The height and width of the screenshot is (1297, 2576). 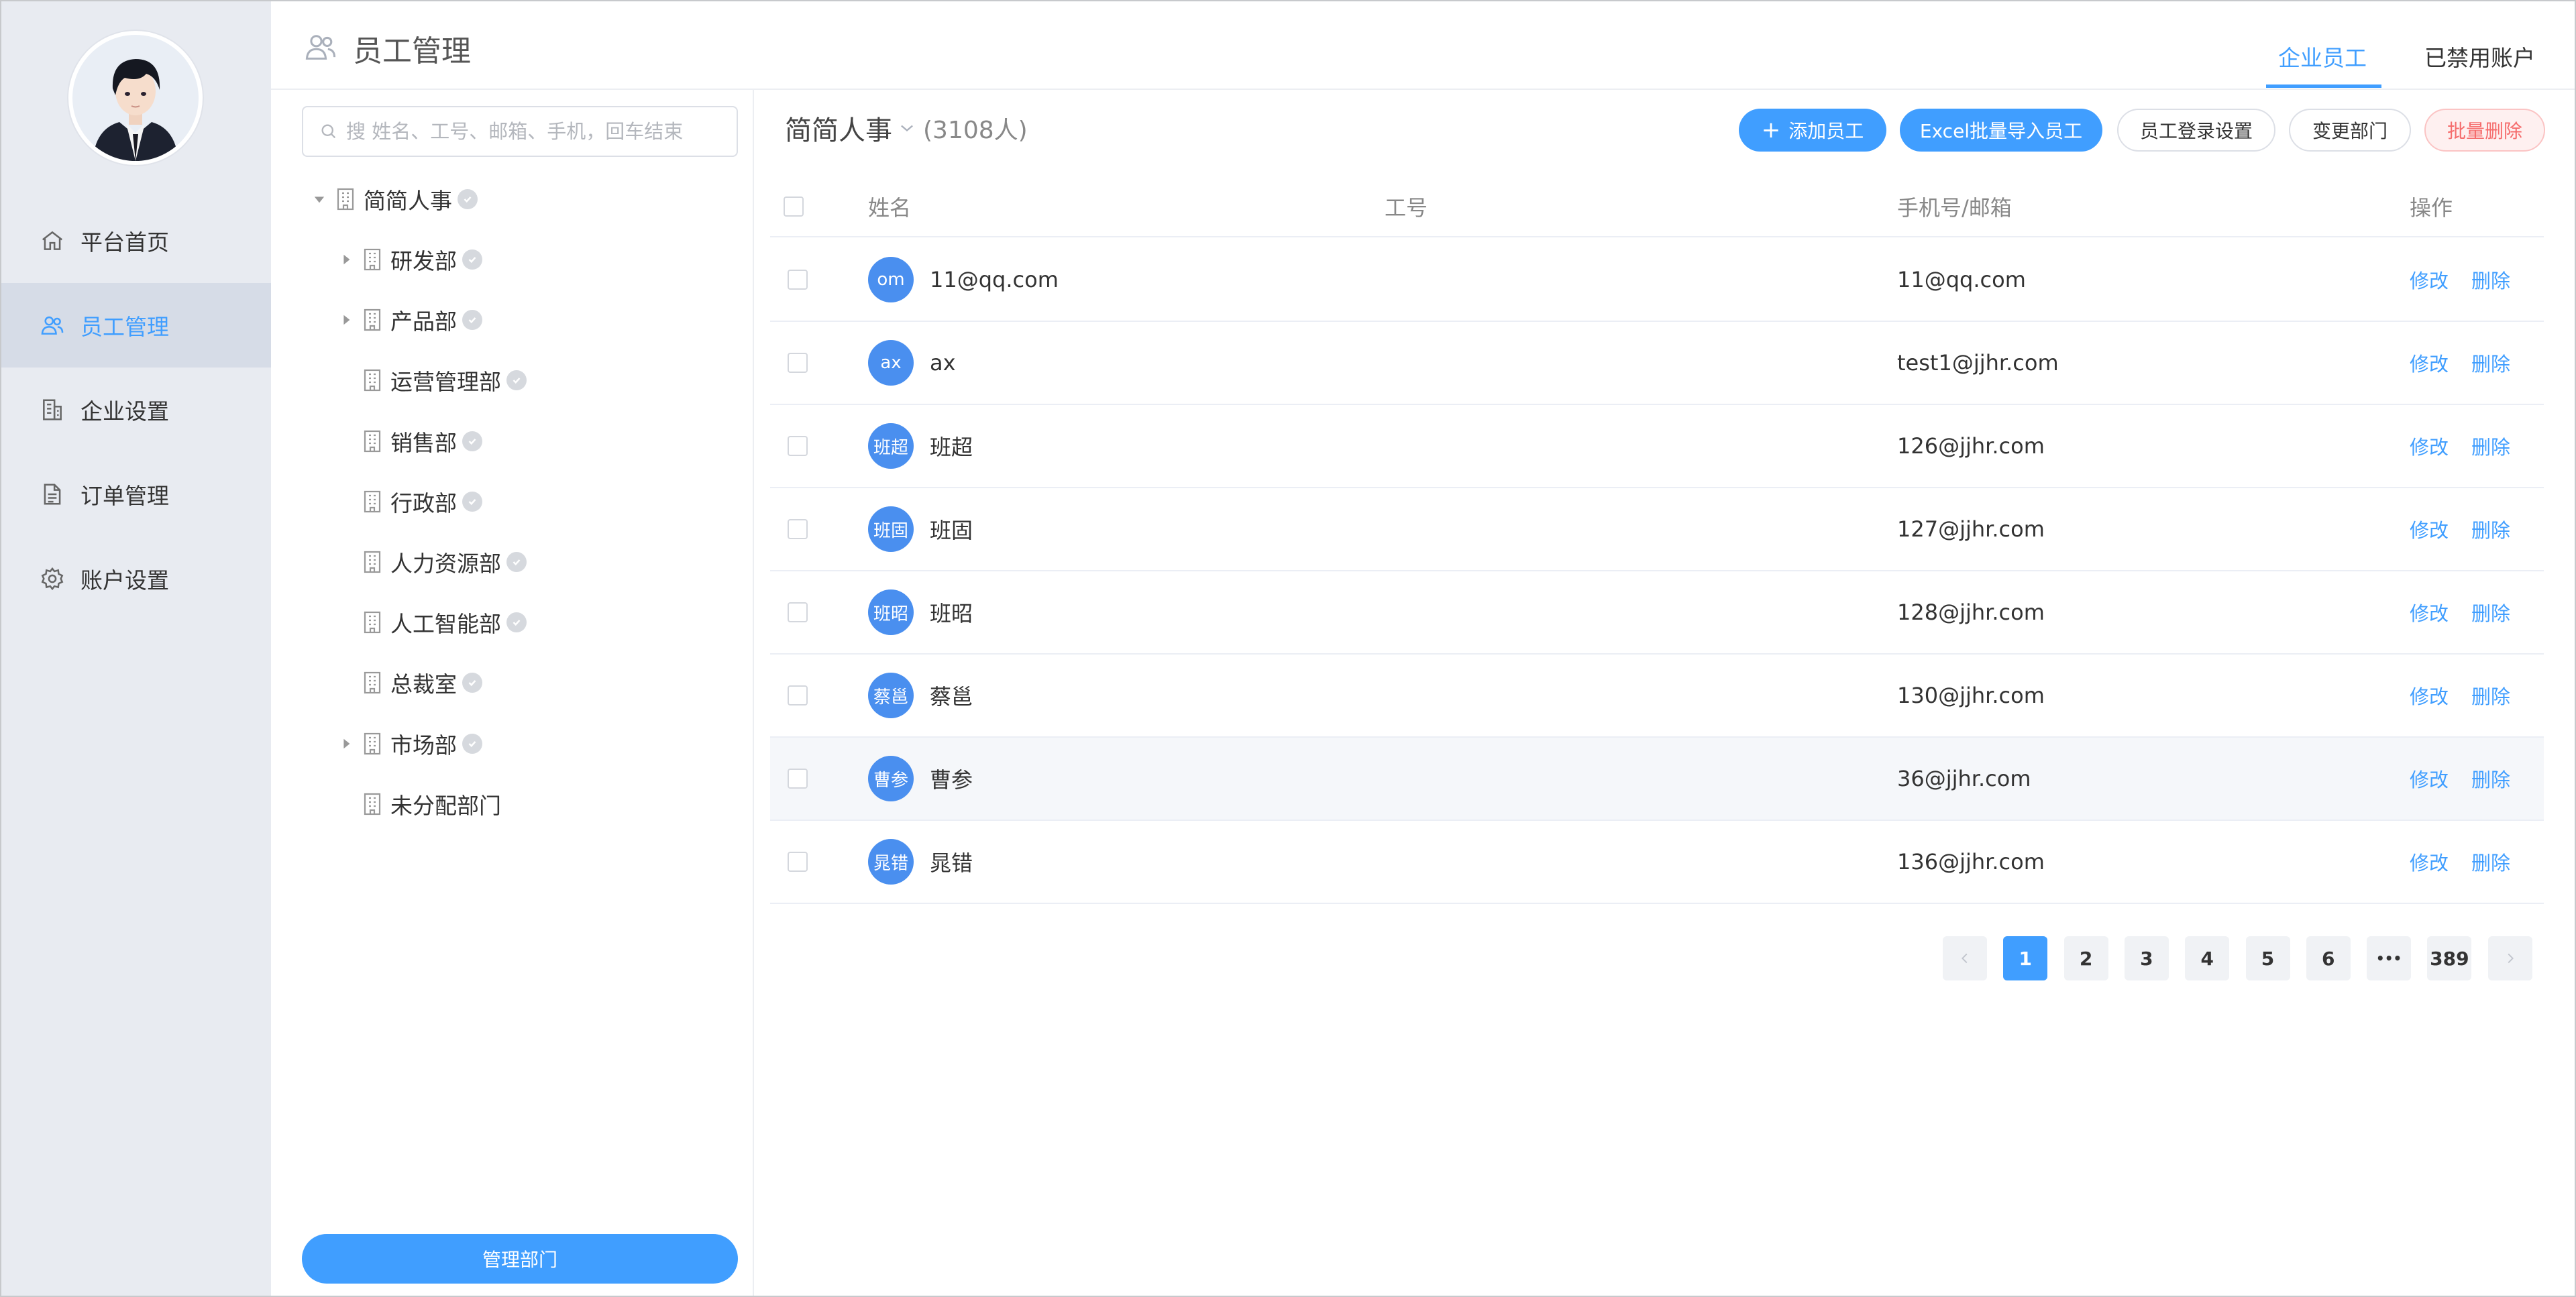 What do you see at coordinates (1971, 529) in the screenshot?
I see `employee-contact: 127@jjhr.com` at bounding box center [1971, 529].